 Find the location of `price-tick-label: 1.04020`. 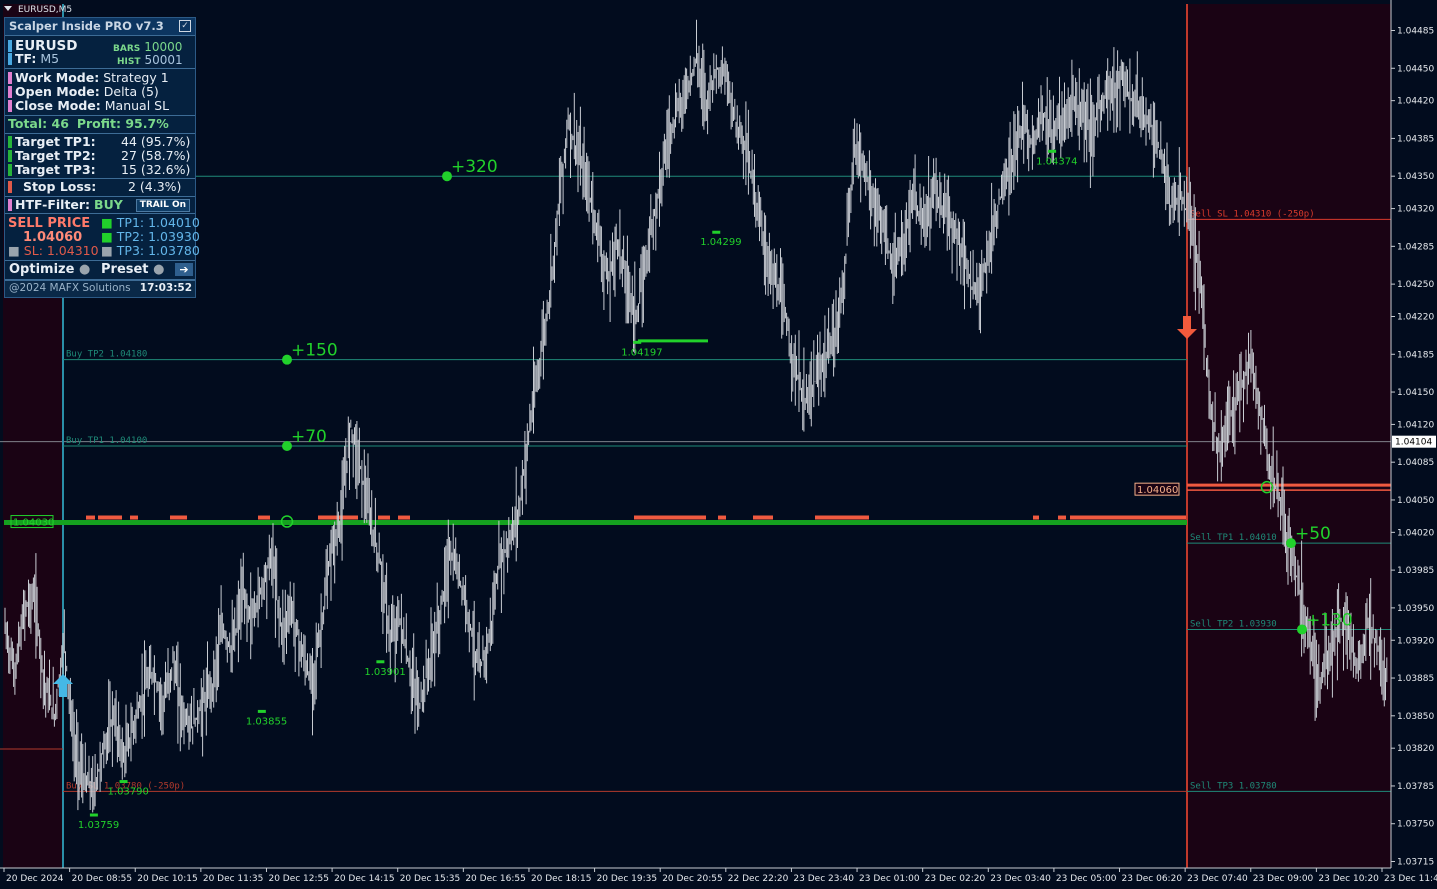

price-tick-label: 1.04020 is located at coordinates (1415, 533).